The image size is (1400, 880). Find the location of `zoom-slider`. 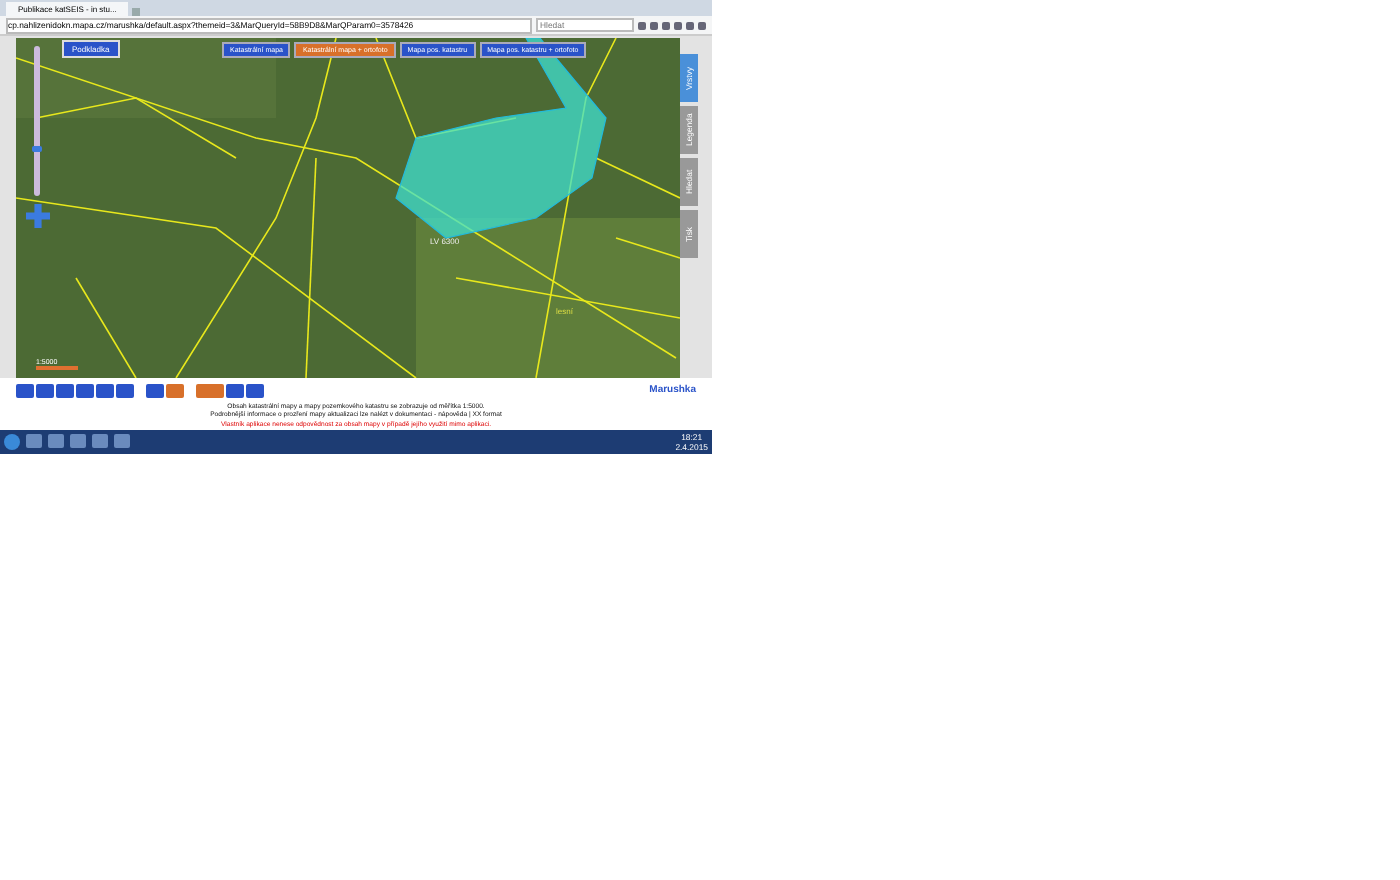

zoom-slider is located at coordinates (37, 121).